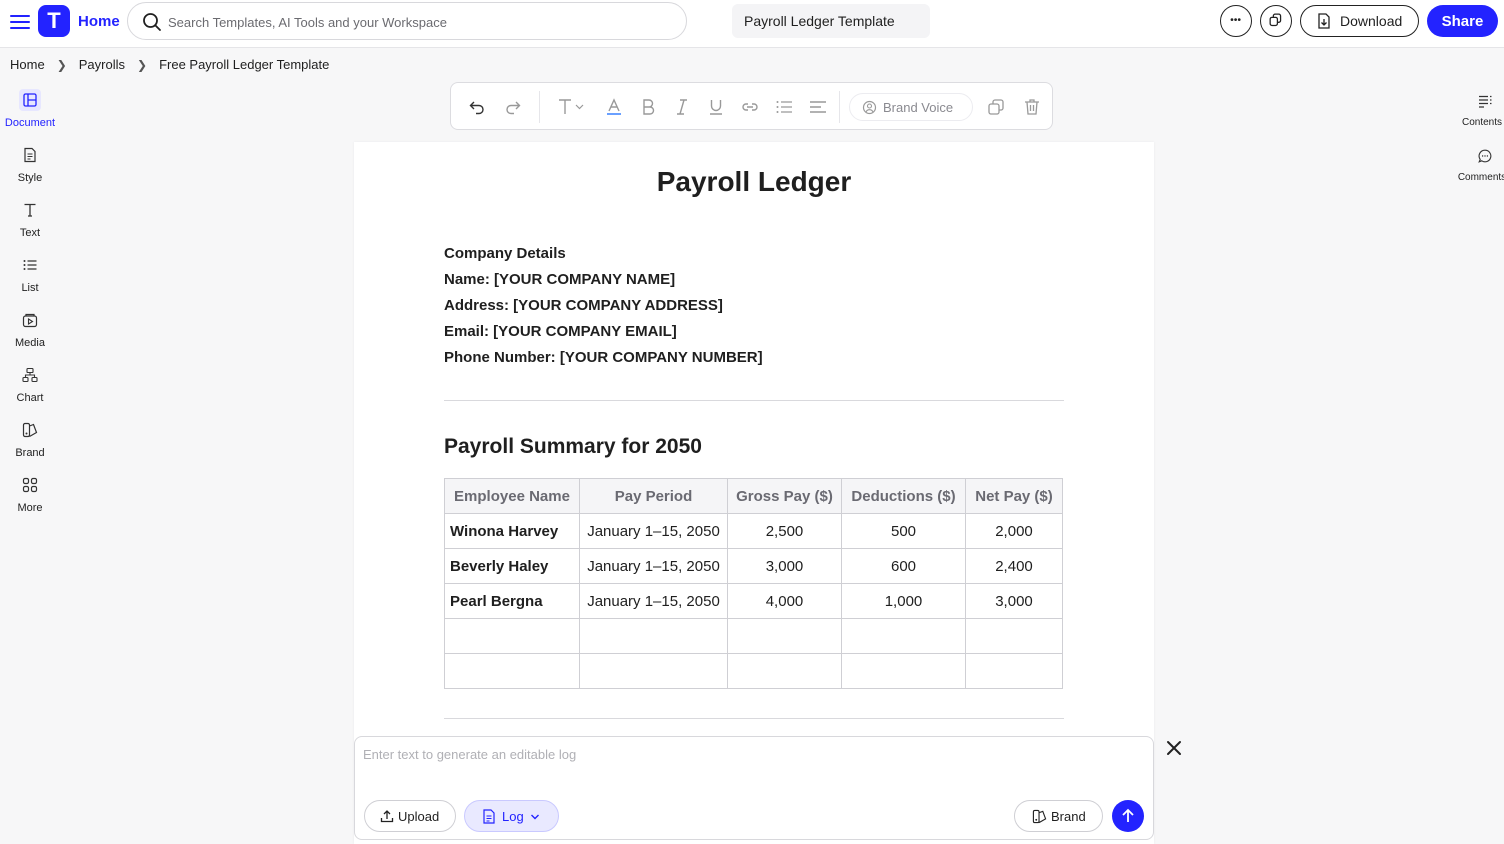 This screenshot has height=844, width=1504. I want to click on brand-icon, so click(30, 430).